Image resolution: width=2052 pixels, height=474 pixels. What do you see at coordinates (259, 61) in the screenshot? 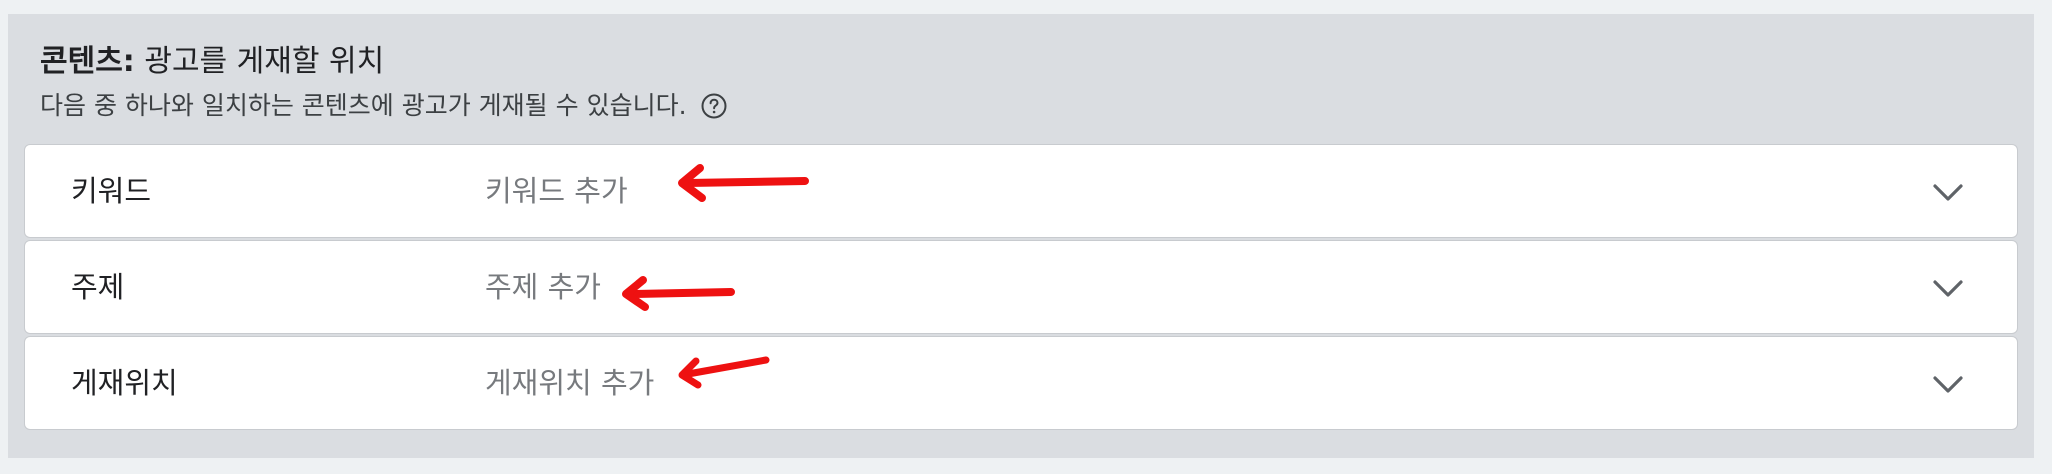
I see `section-title-text: 광고를 게재할 위치` at bounding box center [259, 61].